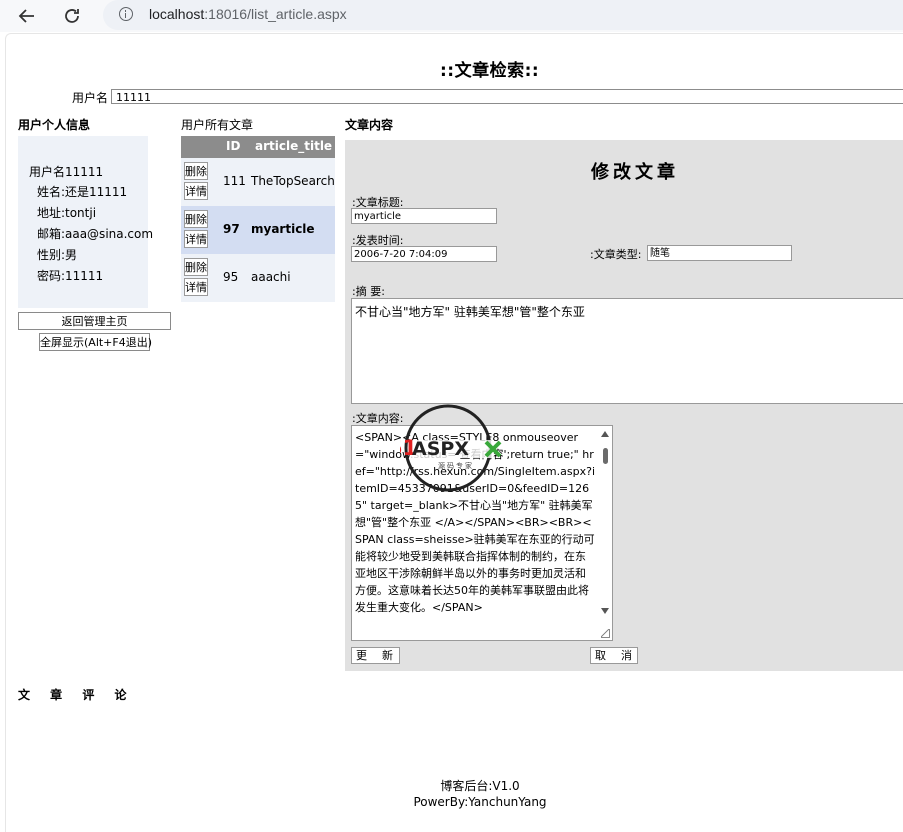  I want to click on browser-toolbar: localhost:18016/list_article.aspx, so click(451, 16).